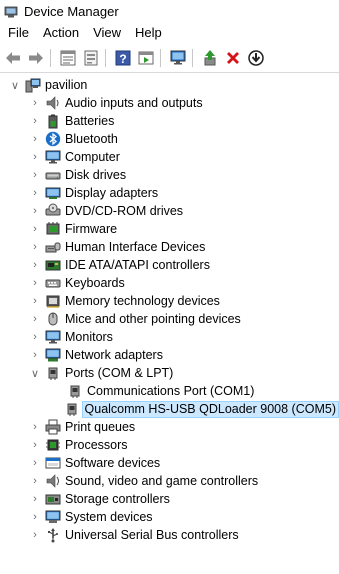 The height and width of the screenshot is (574, 339). I want to click on scan-hardware-button, so click(178, 58).